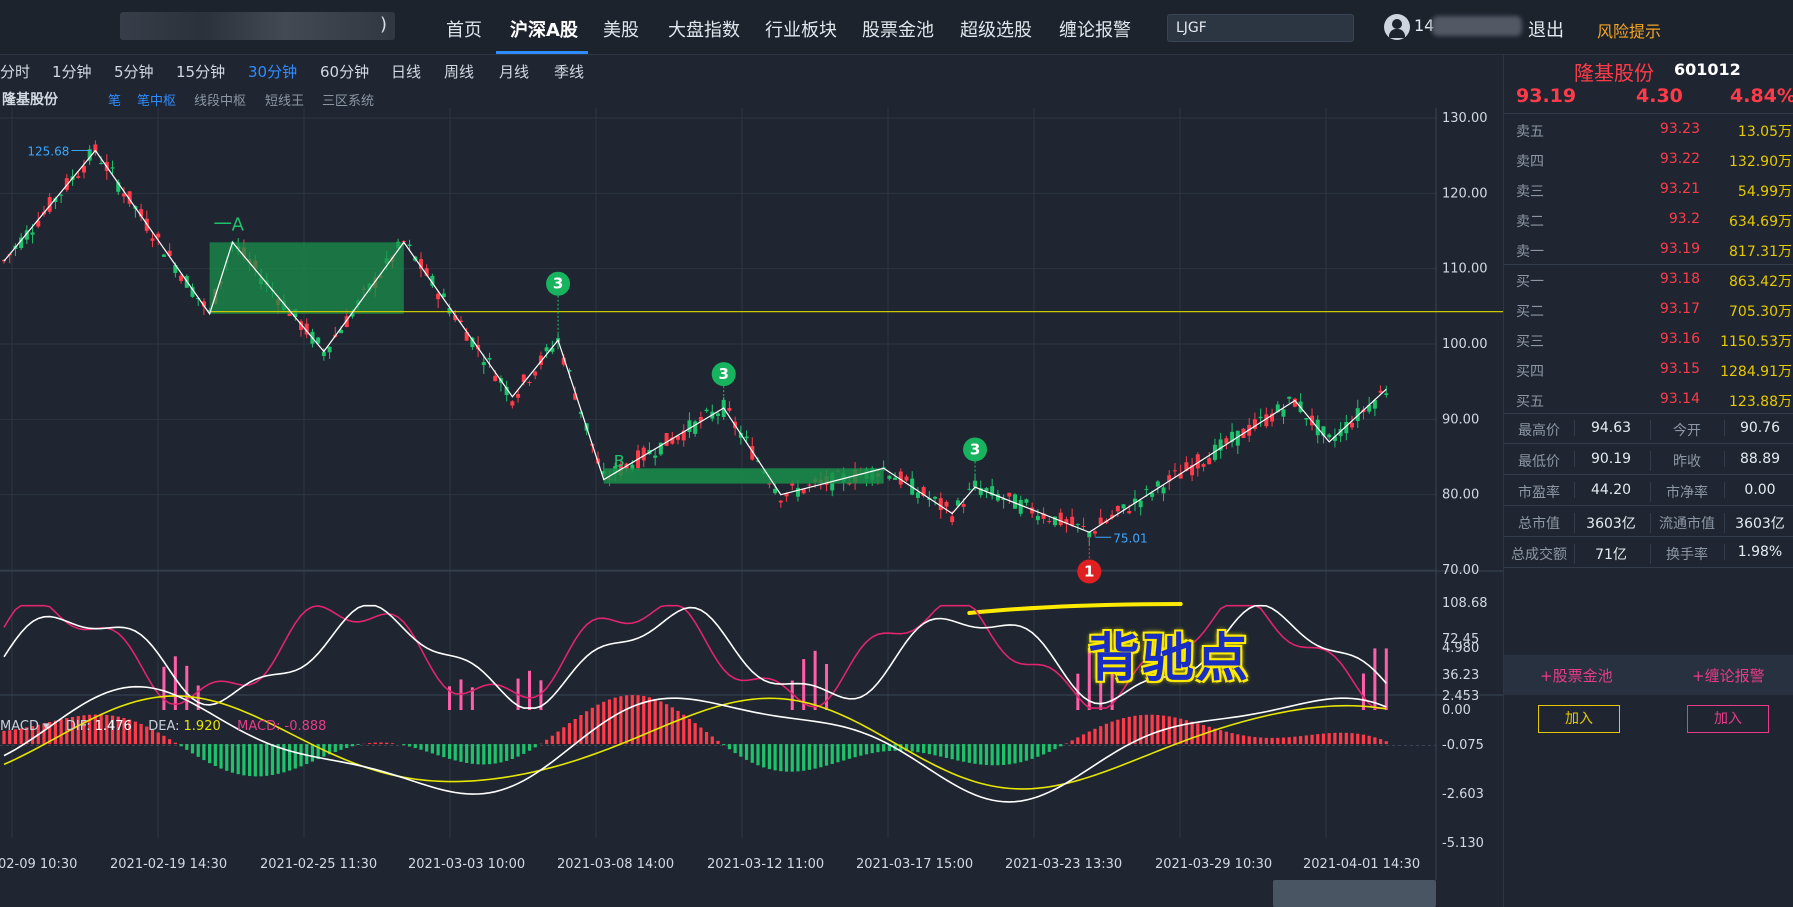  I want to click on y-tick-label: 70.00, so click(1460, 570).